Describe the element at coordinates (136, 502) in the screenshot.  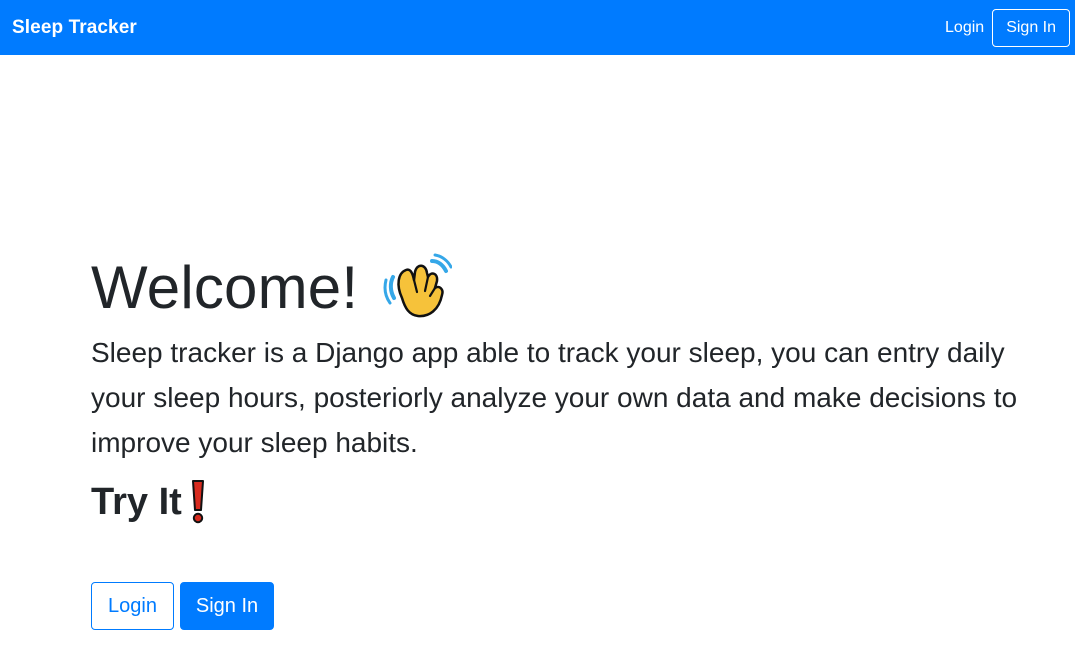
I see `try-it-label: Try It` at that location.